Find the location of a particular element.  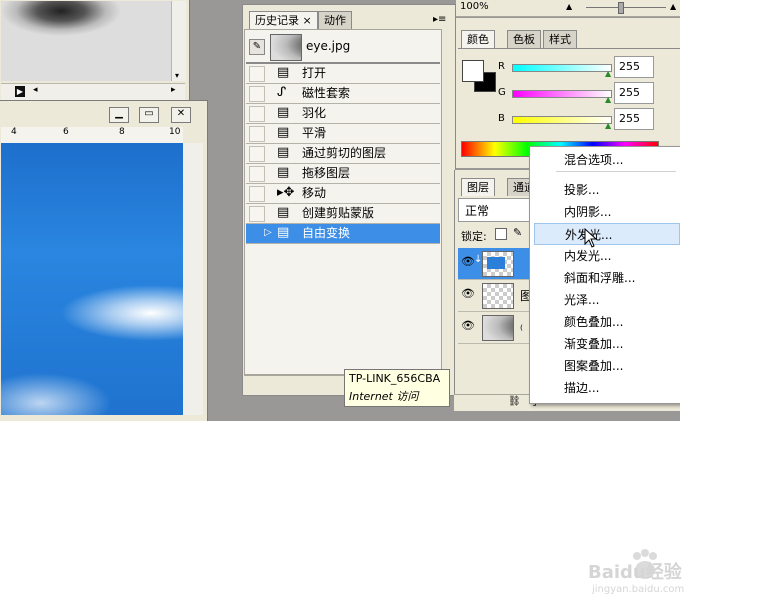

options-bar: 100% ▲ ▲ is located at coordinates (568, 8).